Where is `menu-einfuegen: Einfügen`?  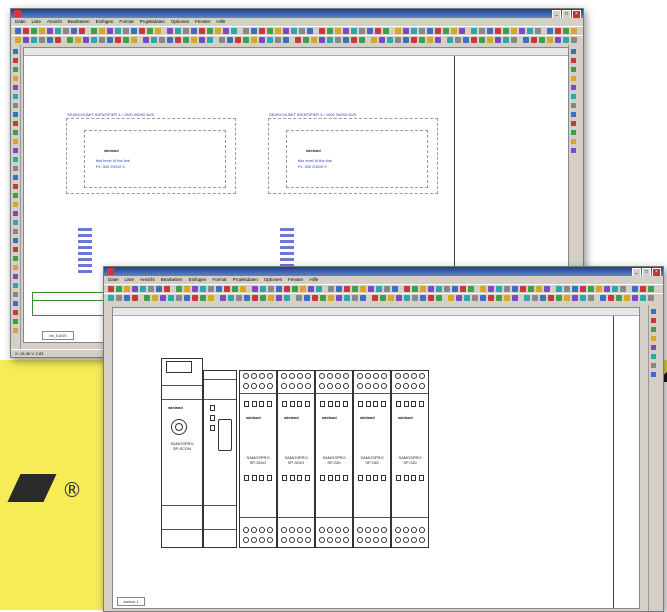 menu-einfuegen: Einfügen is located at coordinates (105, 22).